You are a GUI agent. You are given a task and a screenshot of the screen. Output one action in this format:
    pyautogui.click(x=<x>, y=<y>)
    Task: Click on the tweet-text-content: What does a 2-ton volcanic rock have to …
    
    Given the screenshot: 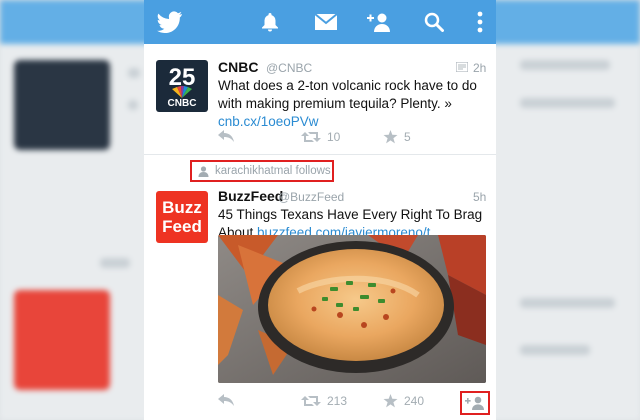 What is the action you would take?
    pyautogui.click(x=347, y=94)
    